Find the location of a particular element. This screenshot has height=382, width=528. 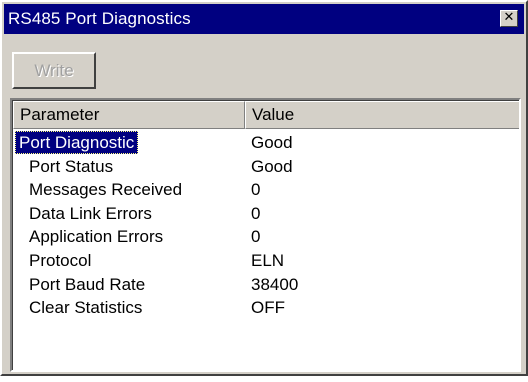

table-row: Port Diagnostic Good is located at coordinates (266, 143).